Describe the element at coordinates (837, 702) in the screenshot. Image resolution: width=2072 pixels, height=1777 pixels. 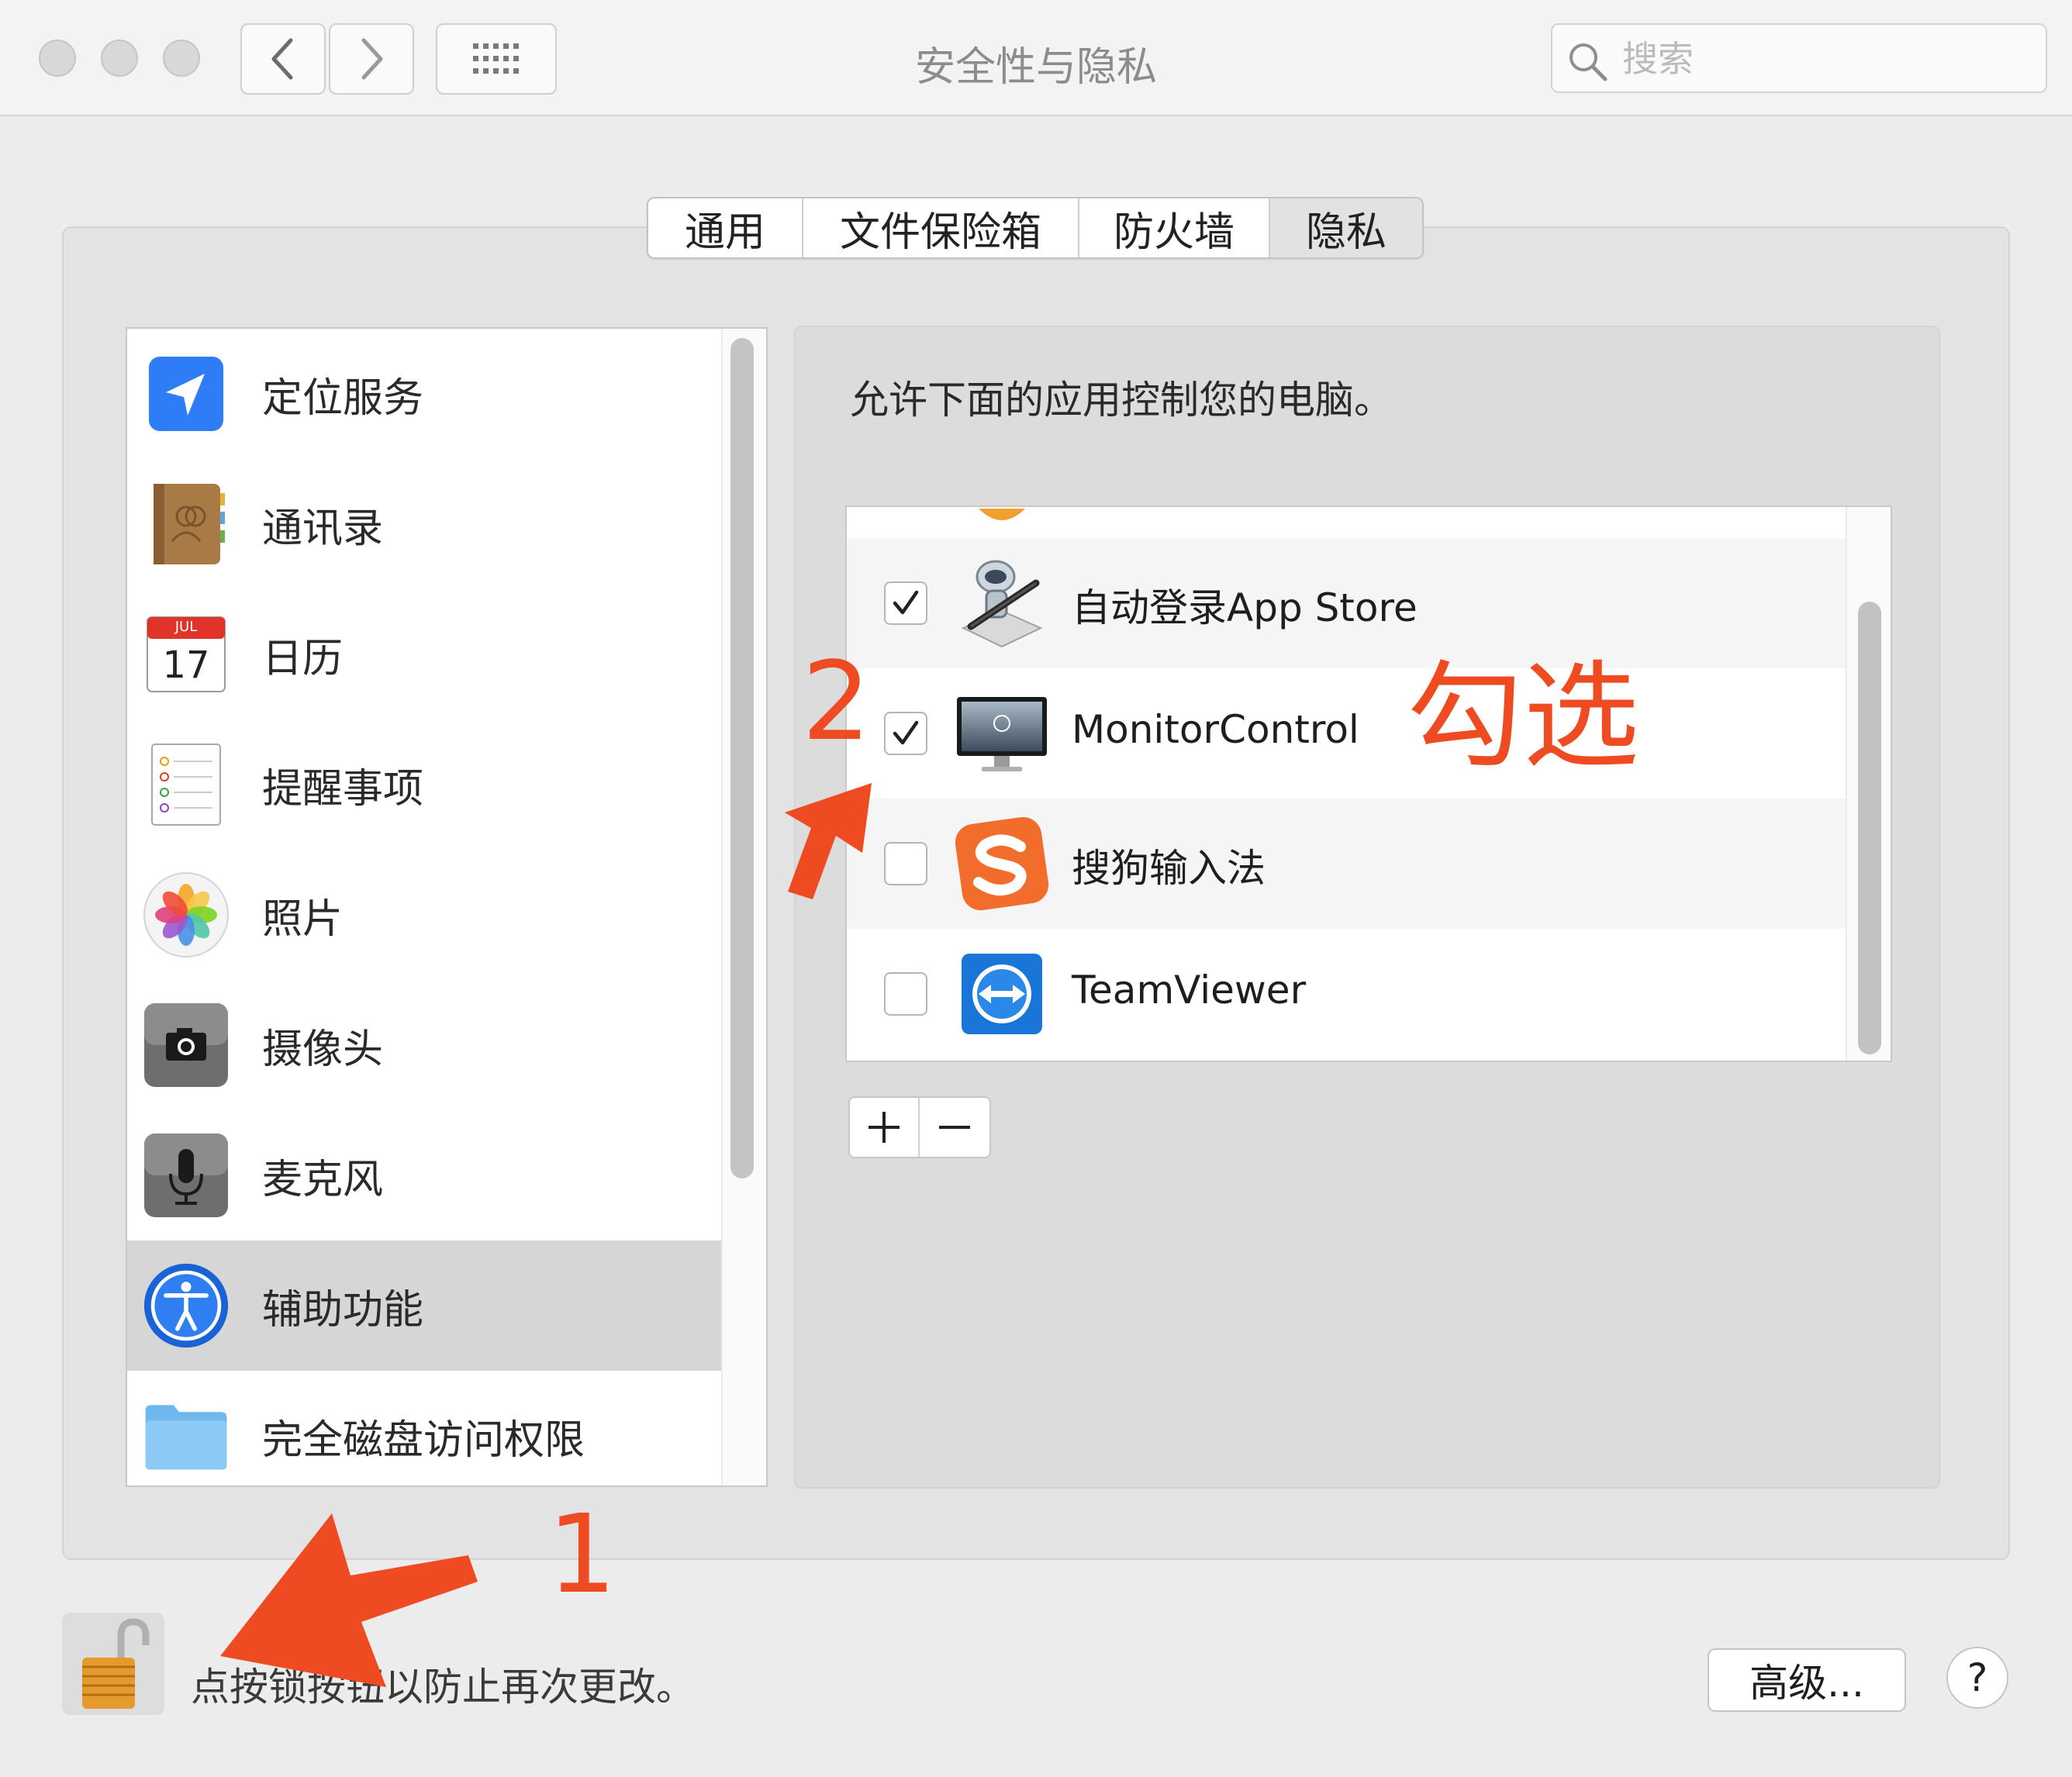
I see `annotation-step-2: 2` at that location.